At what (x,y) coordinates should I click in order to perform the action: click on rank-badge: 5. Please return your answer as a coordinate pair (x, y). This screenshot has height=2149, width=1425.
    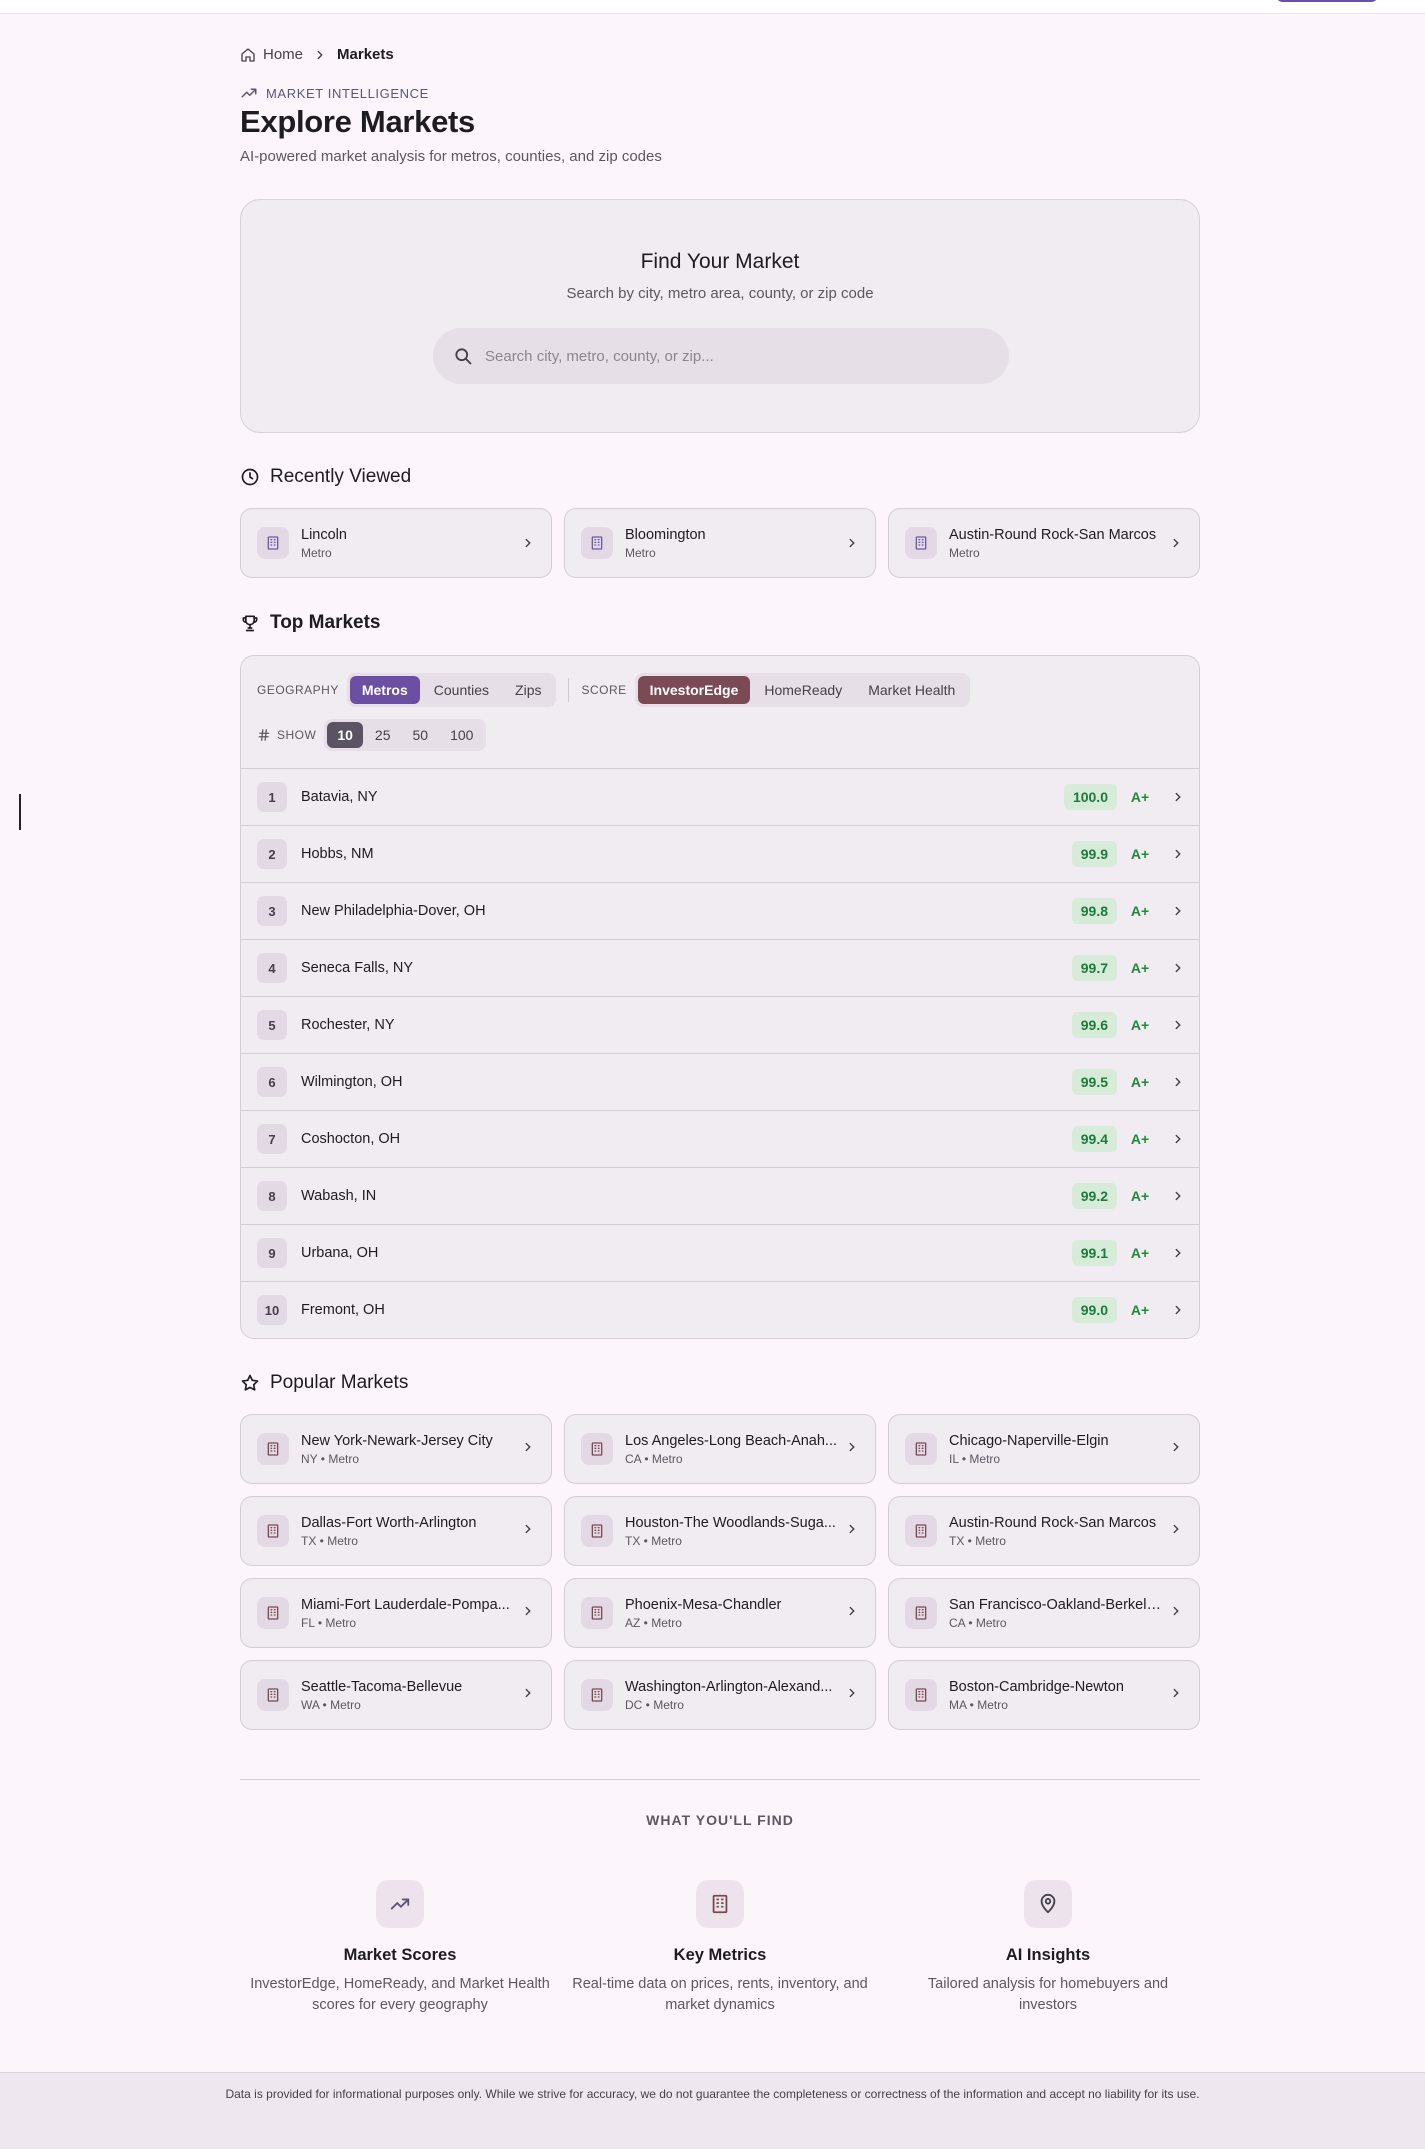
    Looking at the image, I should click on (272, 1025).